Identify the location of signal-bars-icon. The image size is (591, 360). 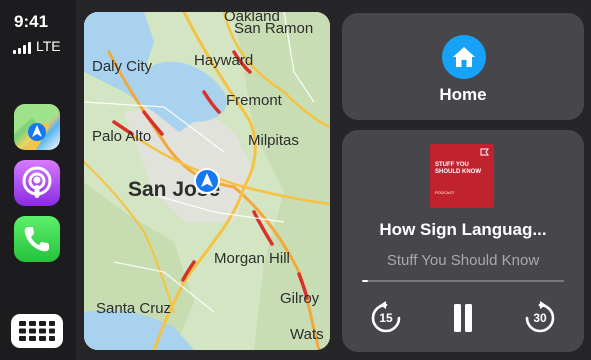
(22, 48).